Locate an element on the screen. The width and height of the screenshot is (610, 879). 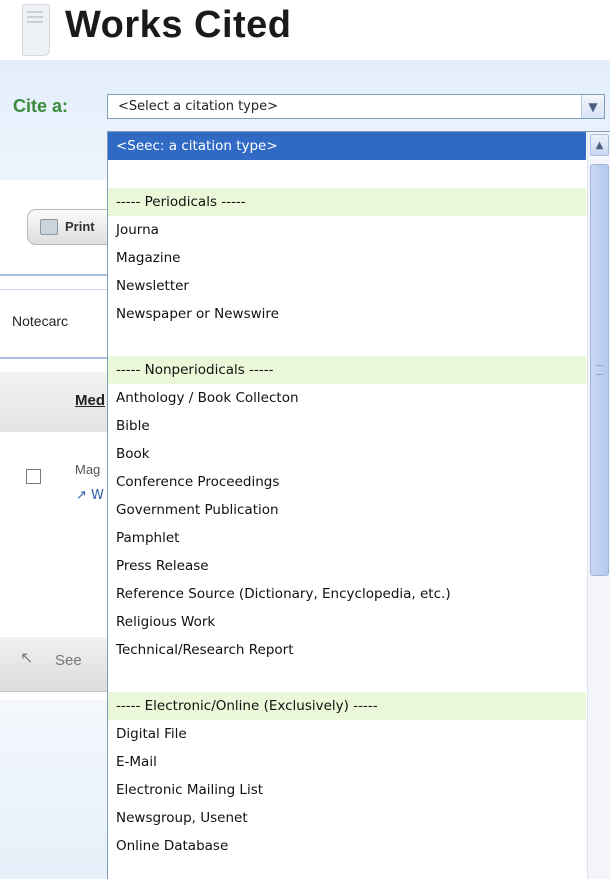
dropdown-option: Pamphlet is located at coordinates (347, 538).